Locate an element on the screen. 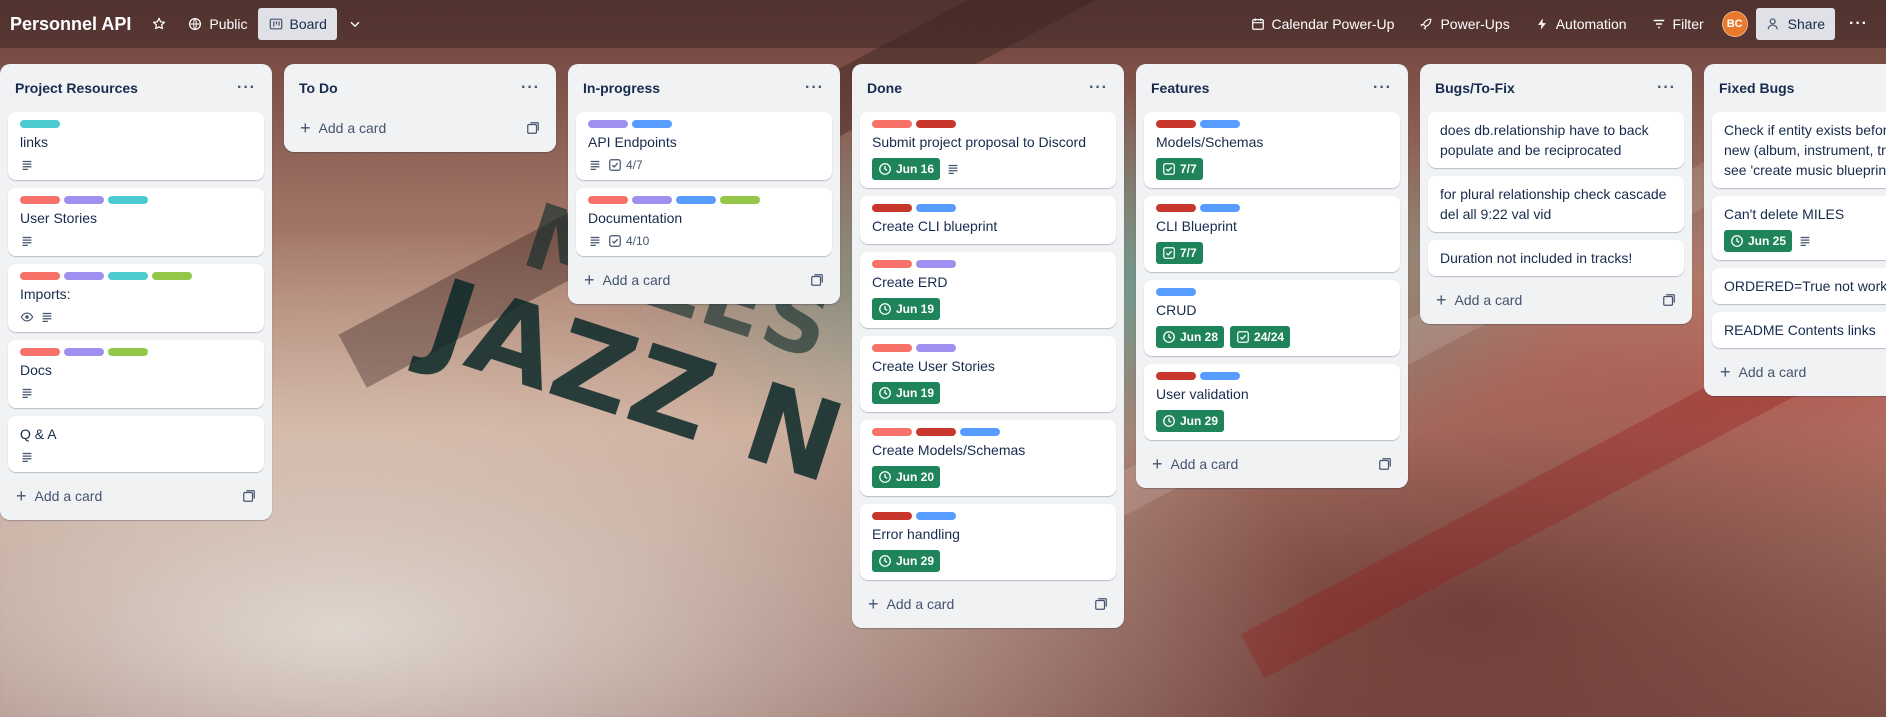  list-title: Done is located at coordinates (884, 88).